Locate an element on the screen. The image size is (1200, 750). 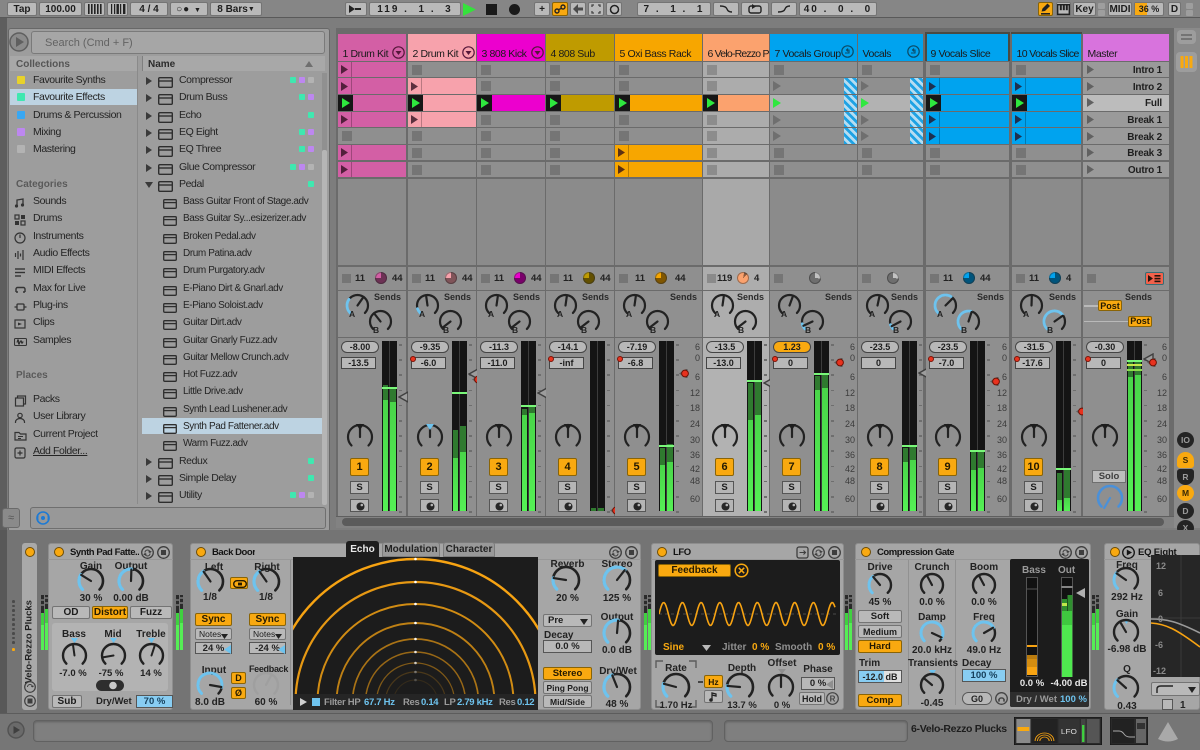
svg-text: R is located at coordinates (833, 699).